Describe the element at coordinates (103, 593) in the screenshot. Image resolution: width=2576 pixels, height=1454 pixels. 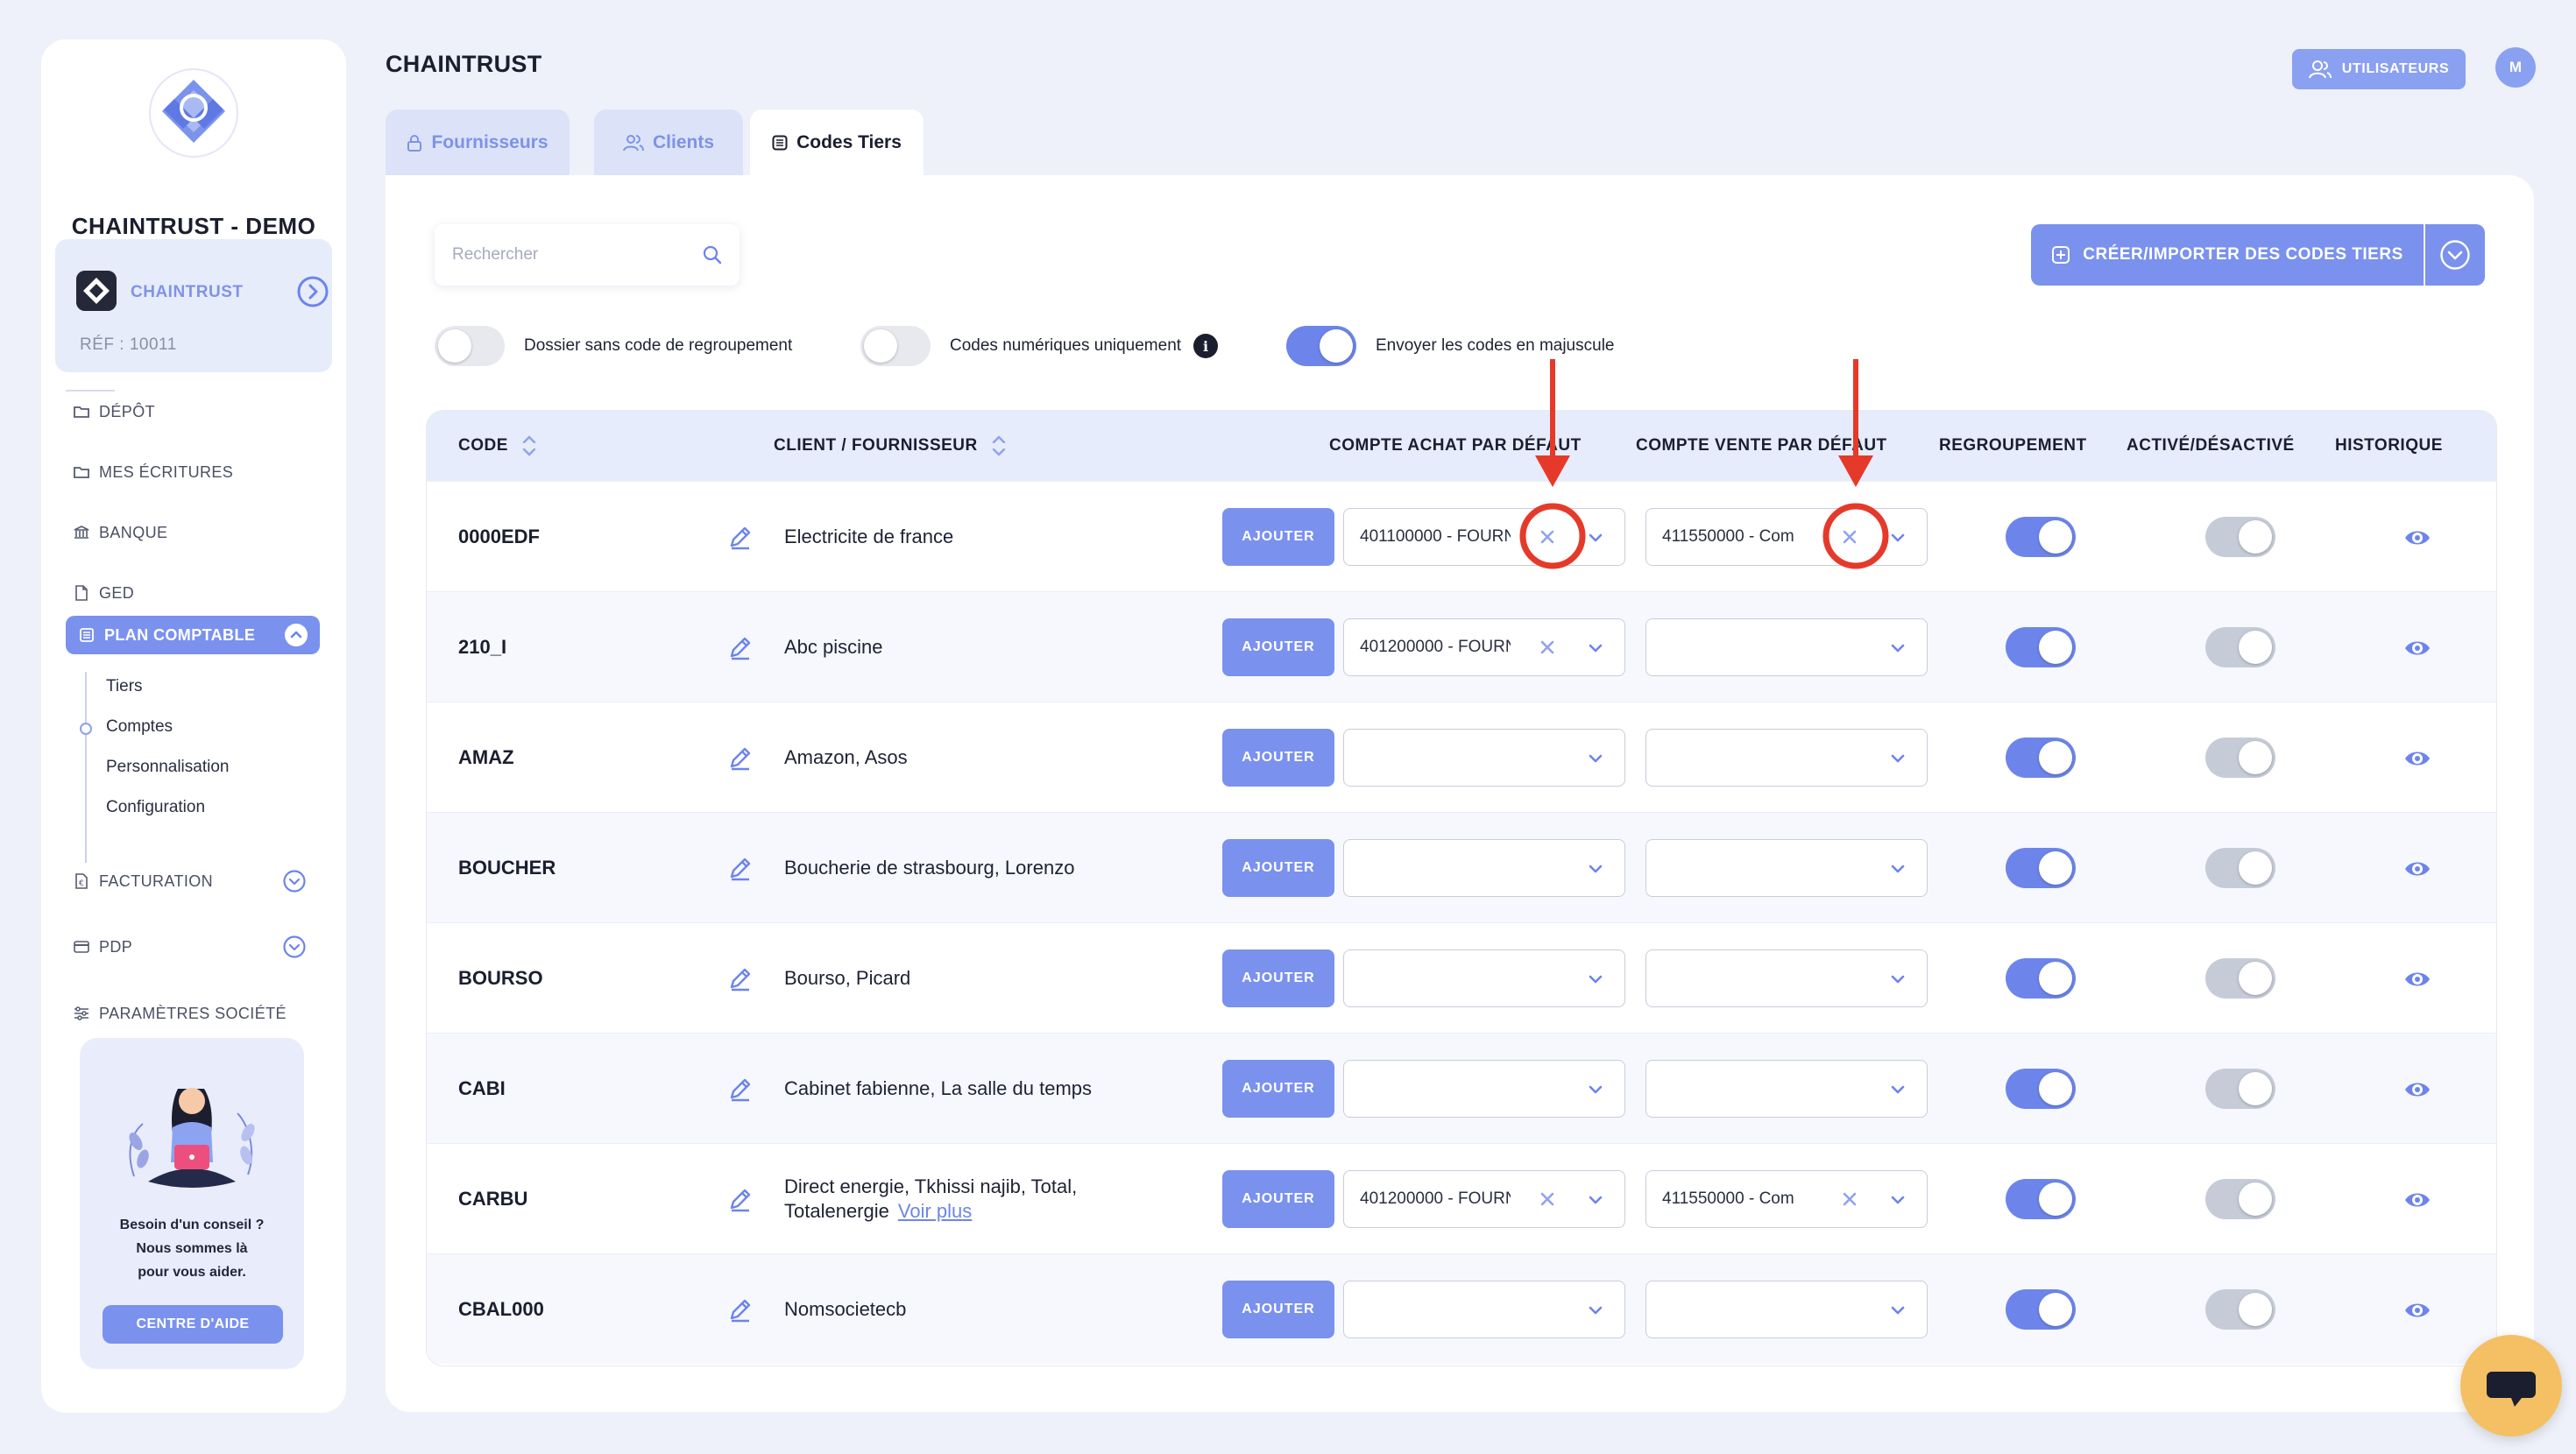
I see `sidebar-item-ged: GED` at that location.